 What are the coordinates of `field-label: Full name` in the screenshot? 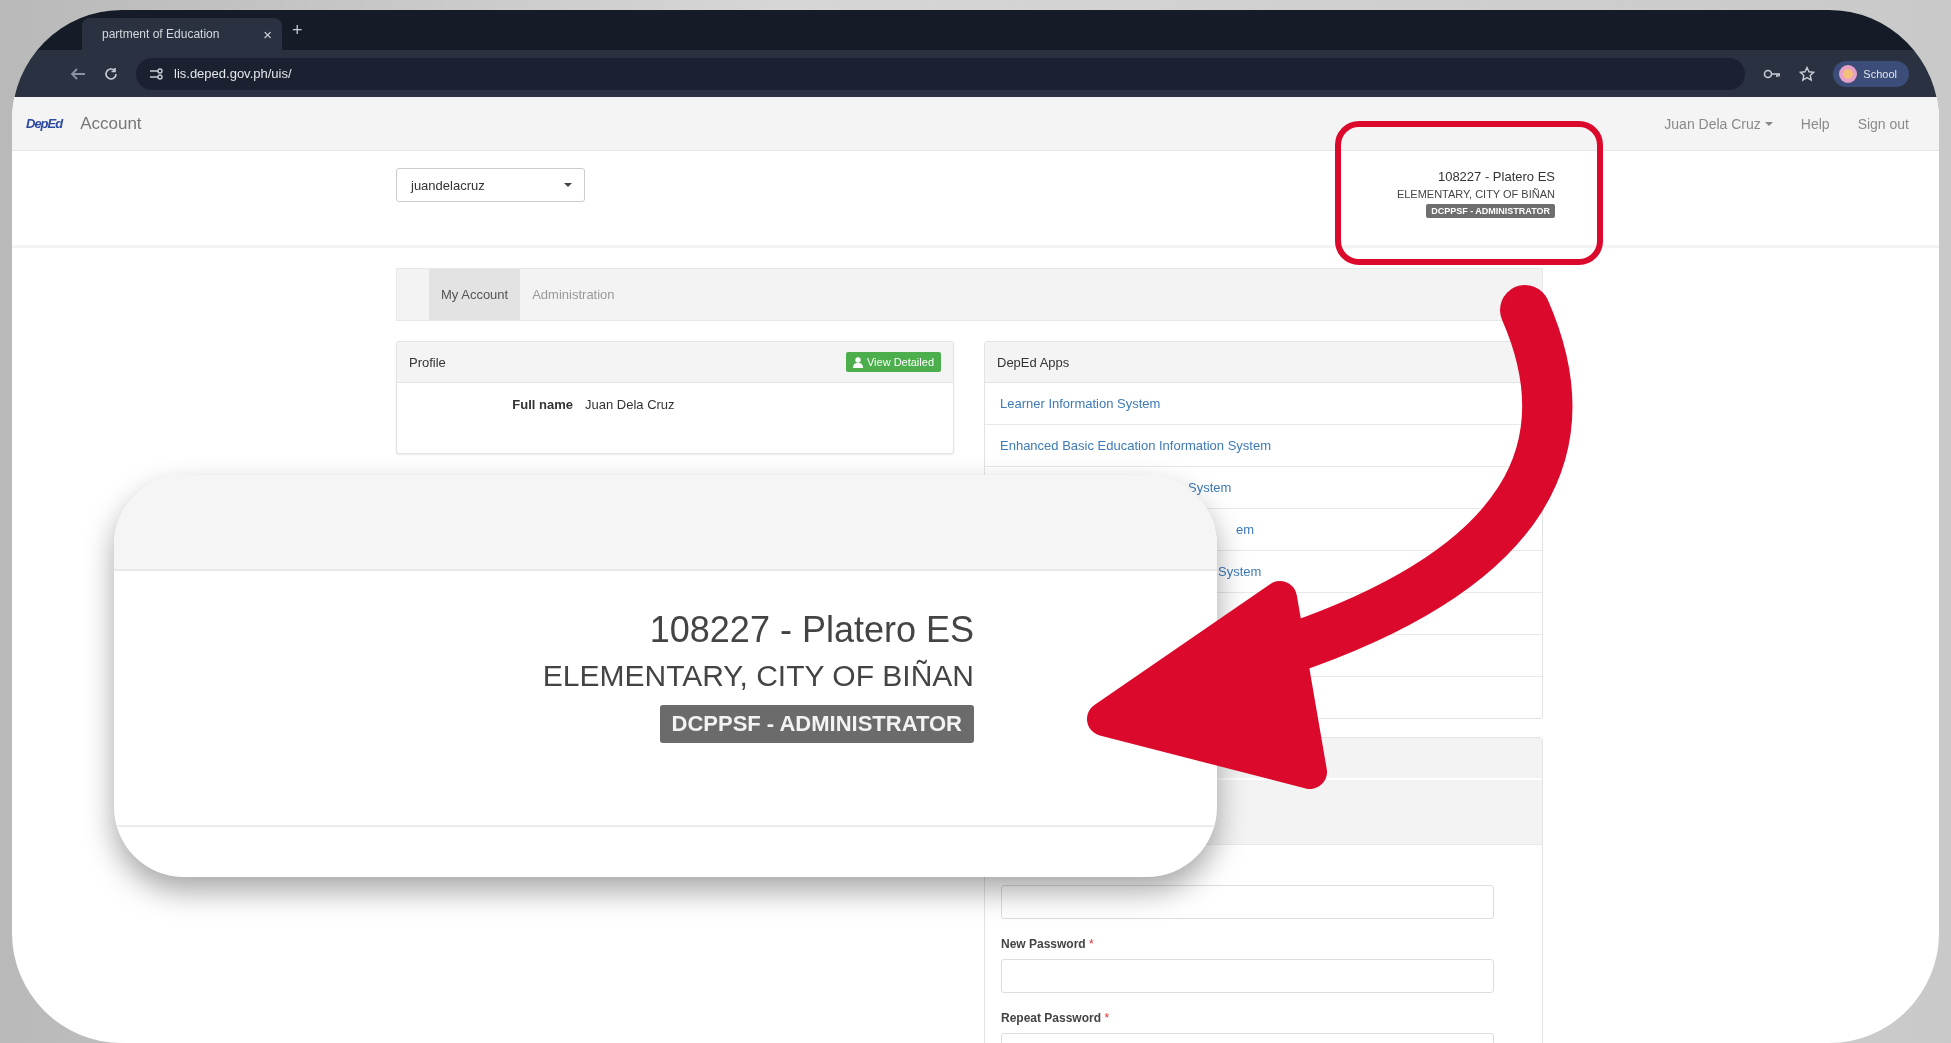 It's located at (542, 404).